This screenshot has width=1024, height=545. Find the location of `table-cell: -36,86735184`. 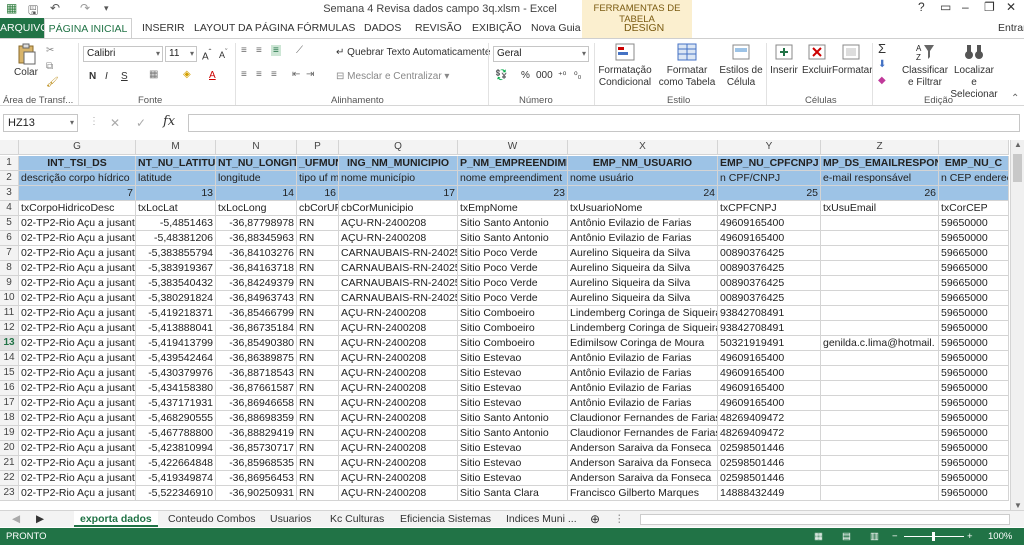

table-cell: -36,86735184 is located at coordinates (256, 328).